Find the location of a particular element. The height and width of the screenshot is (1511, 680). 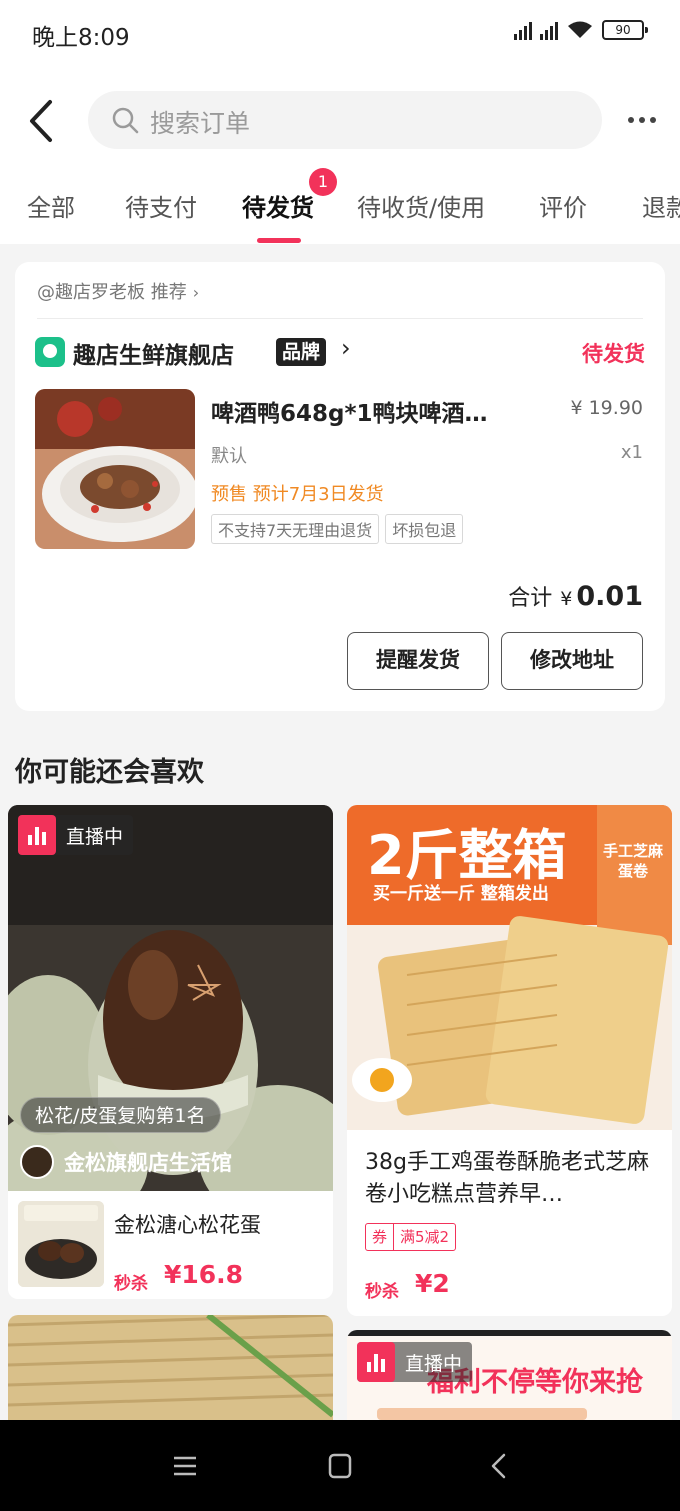

total-label: 合计 is located at coordinates (530, 598).